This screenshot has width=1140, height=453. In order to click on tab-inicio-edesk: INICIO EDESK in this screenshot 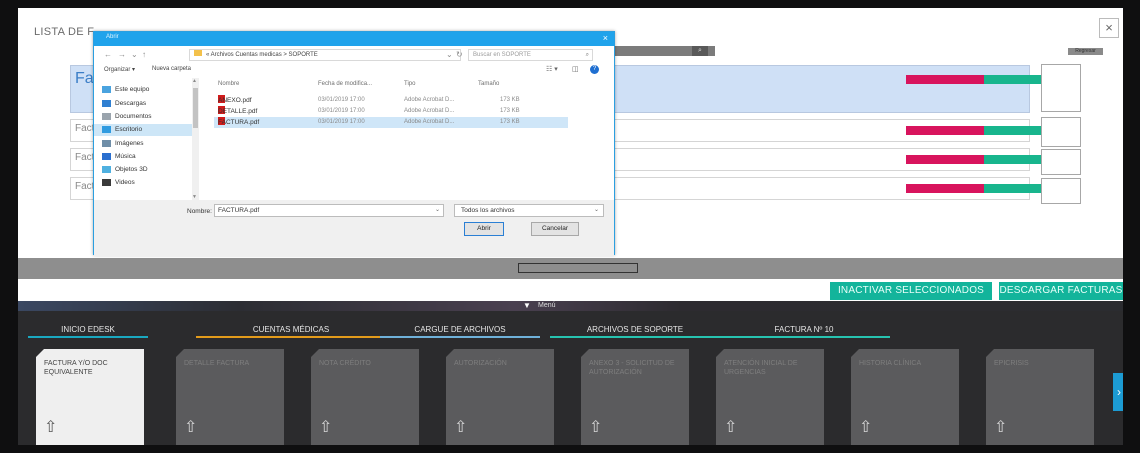, I will do `click(88, 331)`.